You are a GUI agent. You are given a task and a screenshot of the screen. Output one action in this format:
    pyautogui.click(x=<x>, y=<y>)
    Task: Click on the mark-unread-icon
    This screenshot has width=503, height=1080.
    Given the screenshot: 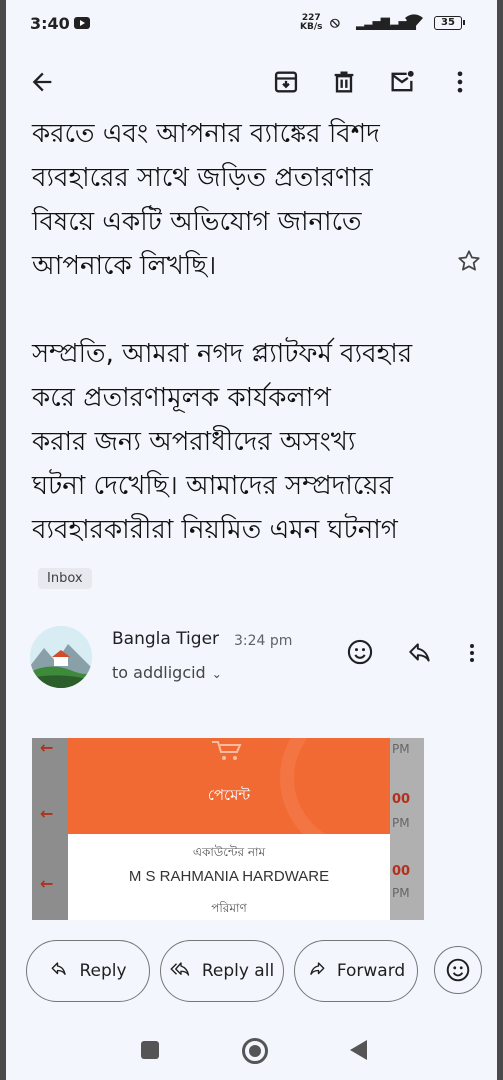 What is the action you would take?
    pyautogui.click(x=402, y=82)
    